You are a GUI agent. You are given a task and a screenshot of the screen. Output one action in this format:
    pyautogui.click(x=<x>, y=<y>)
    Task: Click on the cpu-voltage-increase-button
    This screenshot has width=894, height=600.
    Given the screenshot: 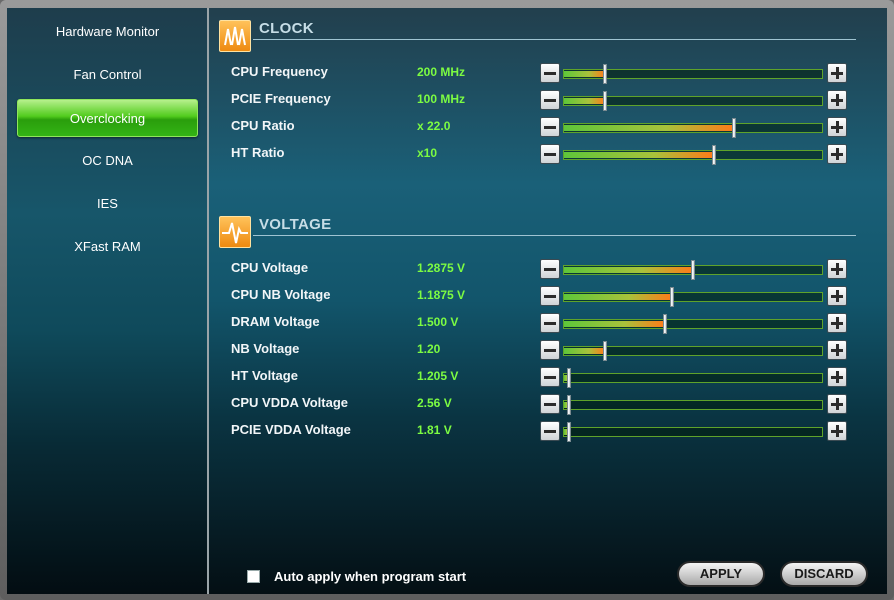 What is the action you would take?
    pyautogui.click(x=837, y=269)
    